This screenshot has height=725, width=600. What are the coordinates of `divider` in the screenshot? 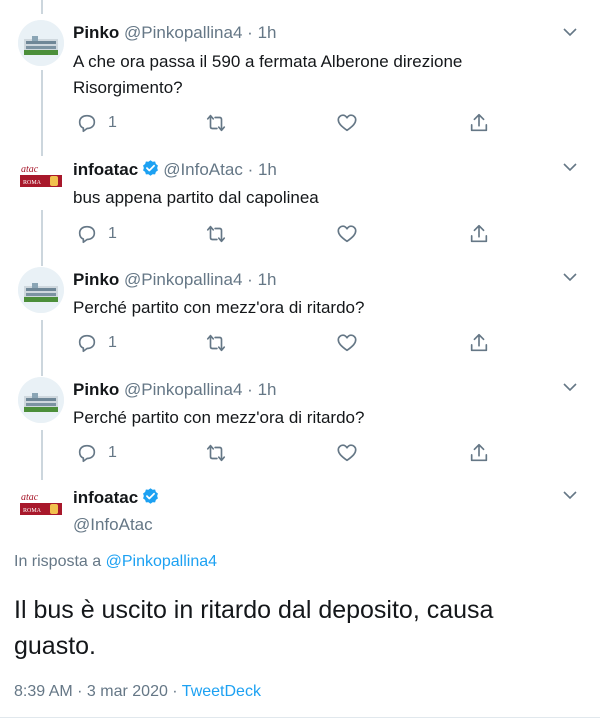 It's located at (300, 717).